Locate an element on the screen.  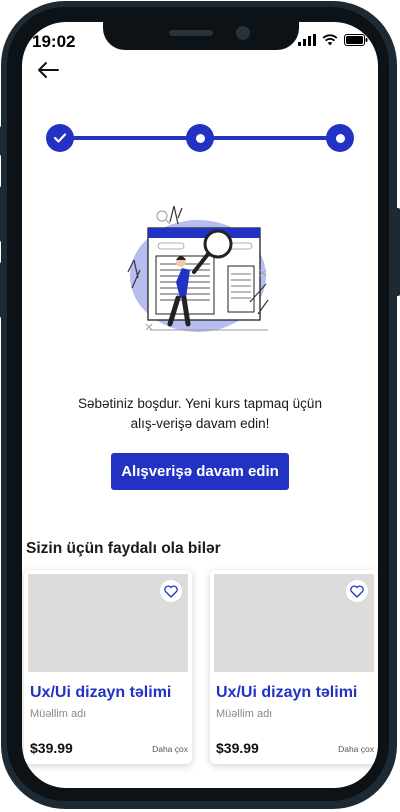
status-icons is located at coordinates (333, 40).